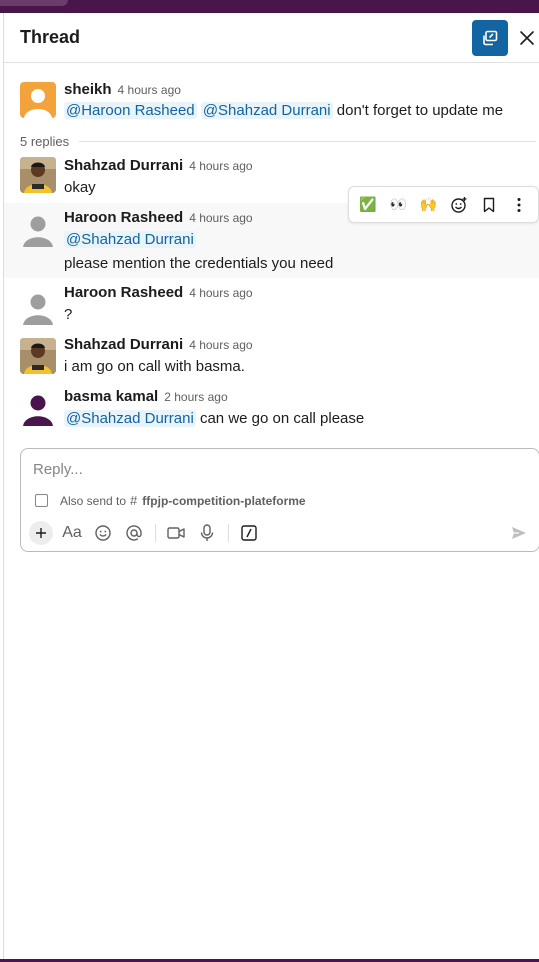  Describe the element at coordinates (398, 205) in the screenshot. I see `reaction-eyes-button: 👀` at that location.